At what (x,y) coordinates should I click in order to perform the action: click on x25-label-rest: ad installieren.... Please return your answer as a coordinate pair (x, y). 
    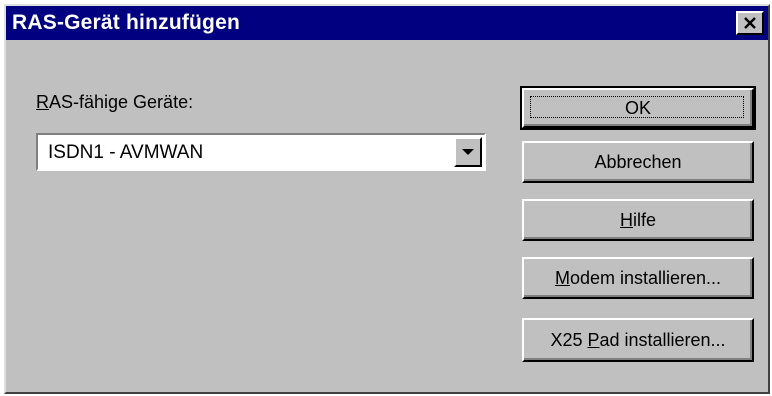
    Looking at the image, I should click on (662, 339).